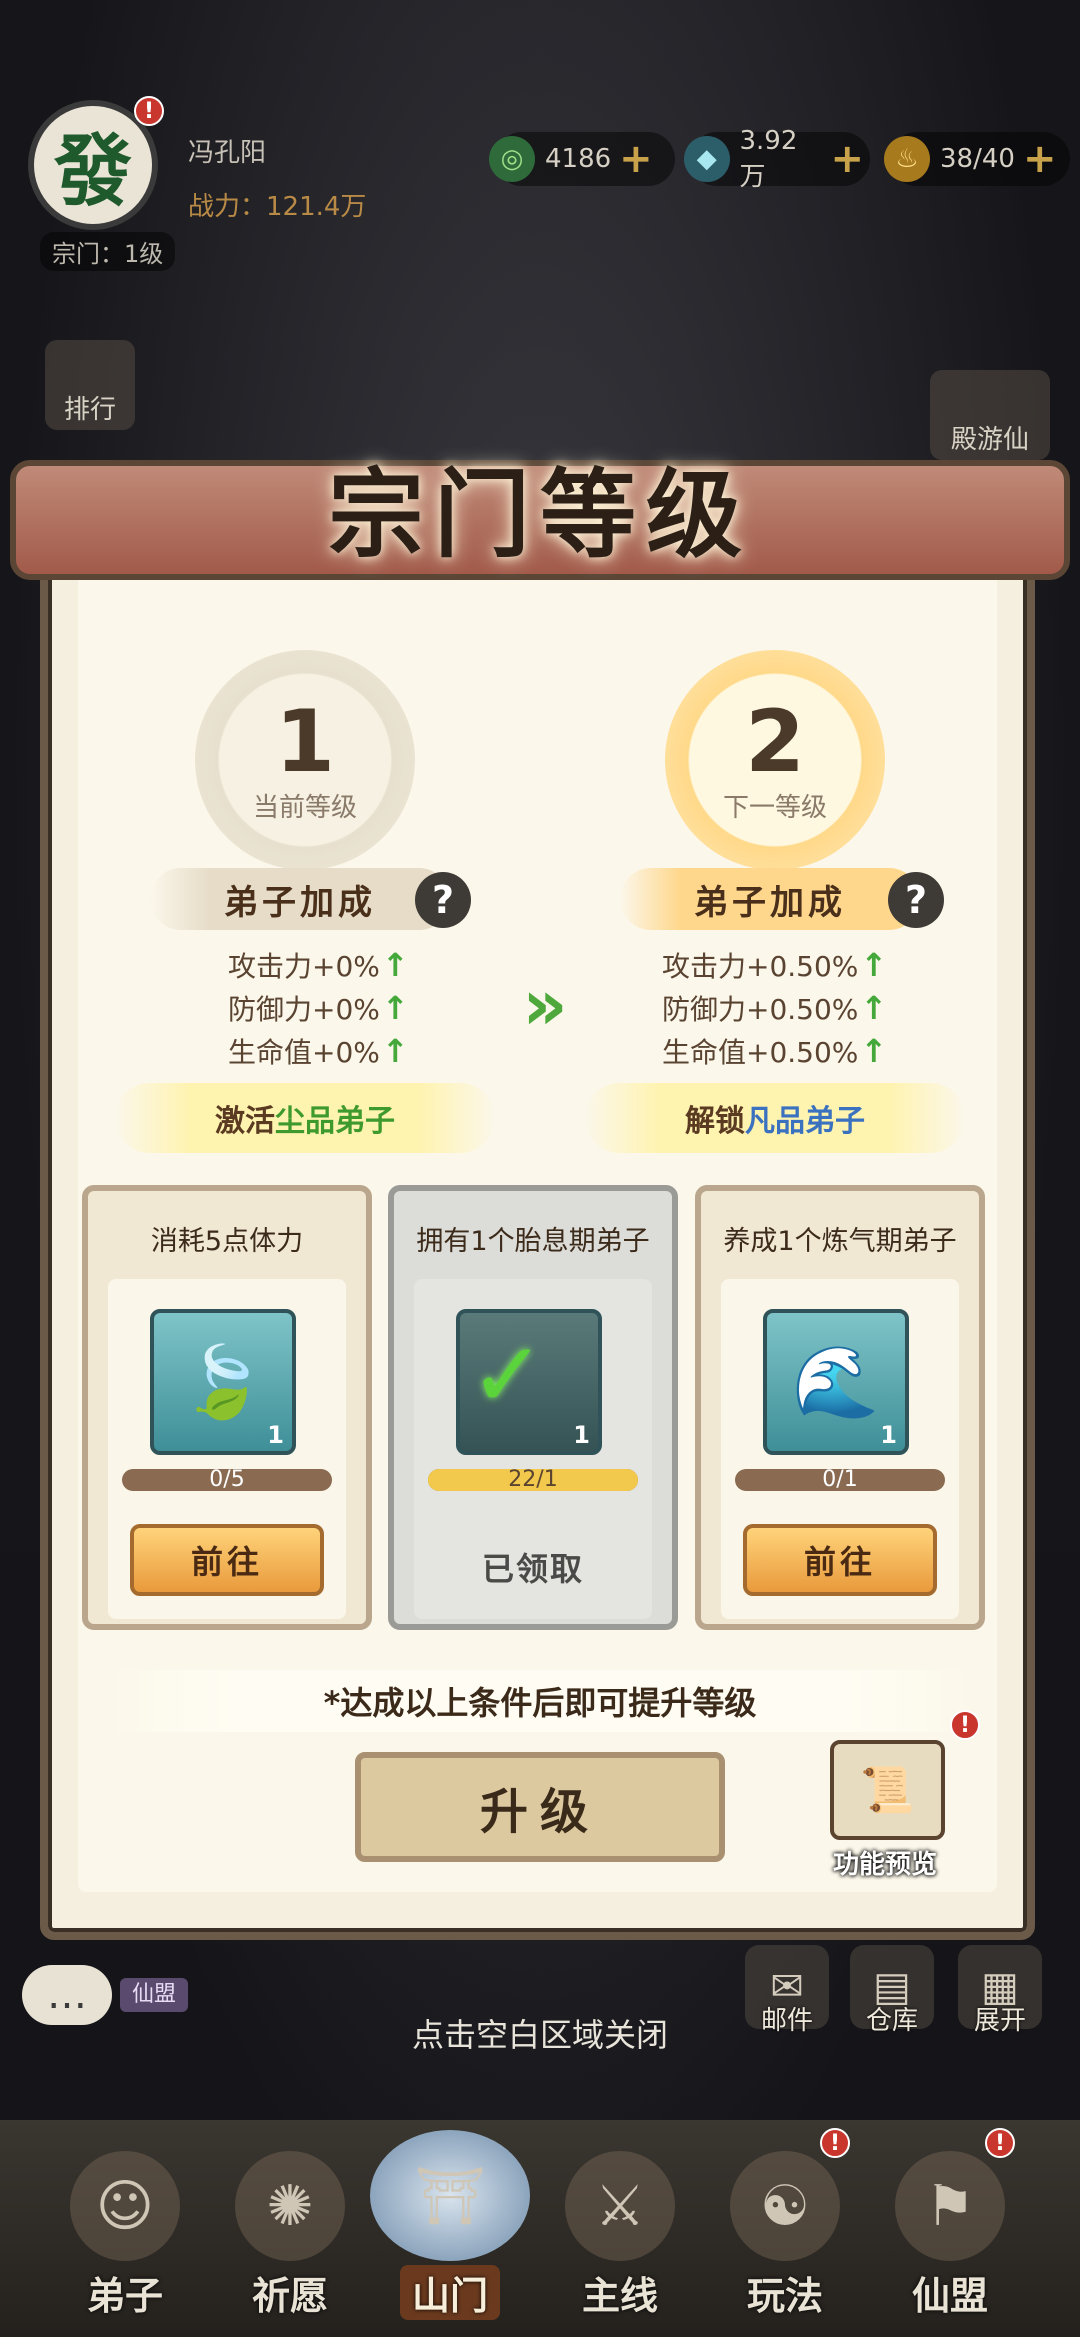 Image resolution: width=1080 pixels, height=2337 pixels. What do you see at coordinates (836, 1382) in the screenshot?
I see `wave-book-icon: 🌊 1` at bounding box center [836, 1382].